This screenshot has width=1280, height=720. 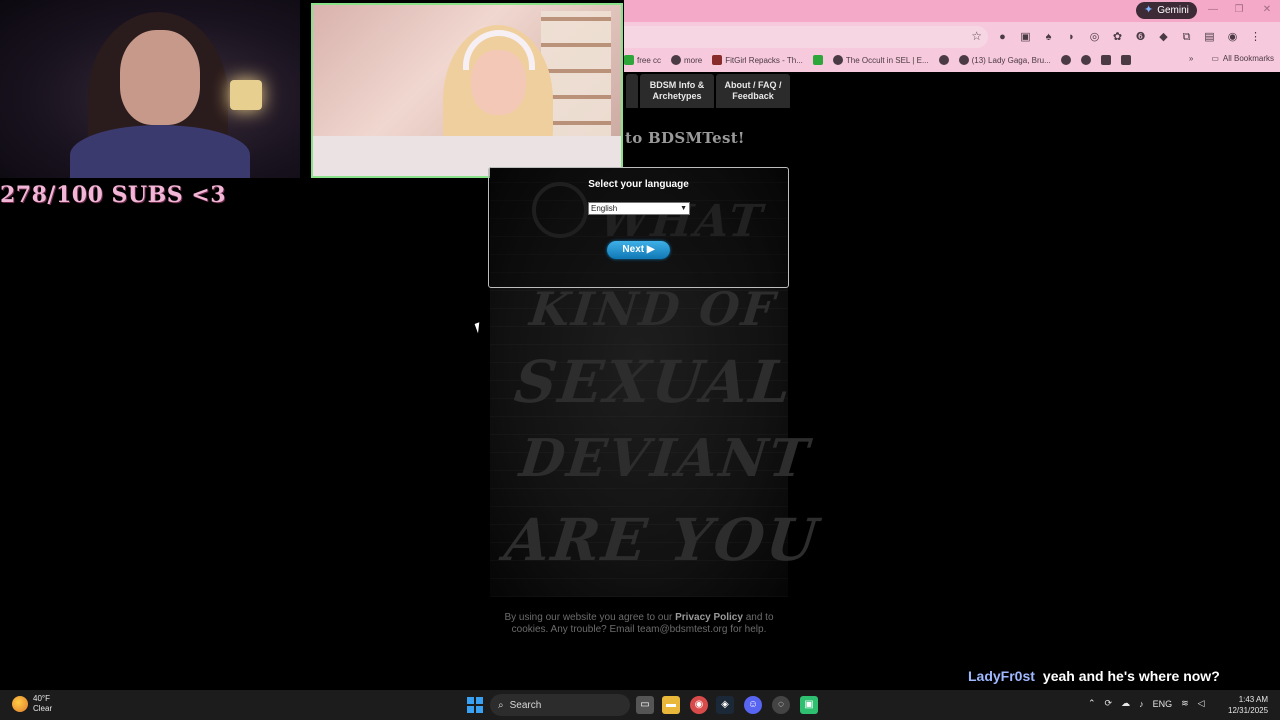 I want to click on search-icon: ⌕, so click(x=501, y=705).